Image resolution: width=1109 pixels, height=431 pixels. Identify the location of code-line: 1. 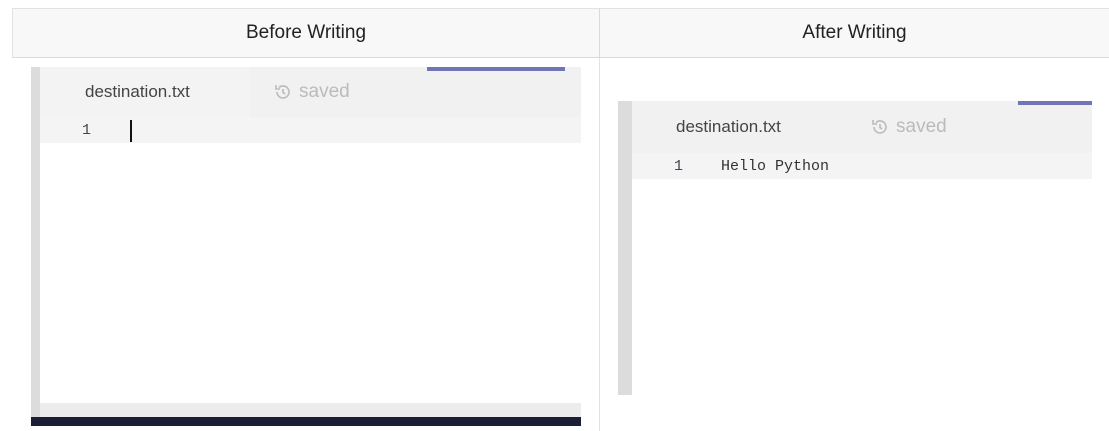
(310, 130).